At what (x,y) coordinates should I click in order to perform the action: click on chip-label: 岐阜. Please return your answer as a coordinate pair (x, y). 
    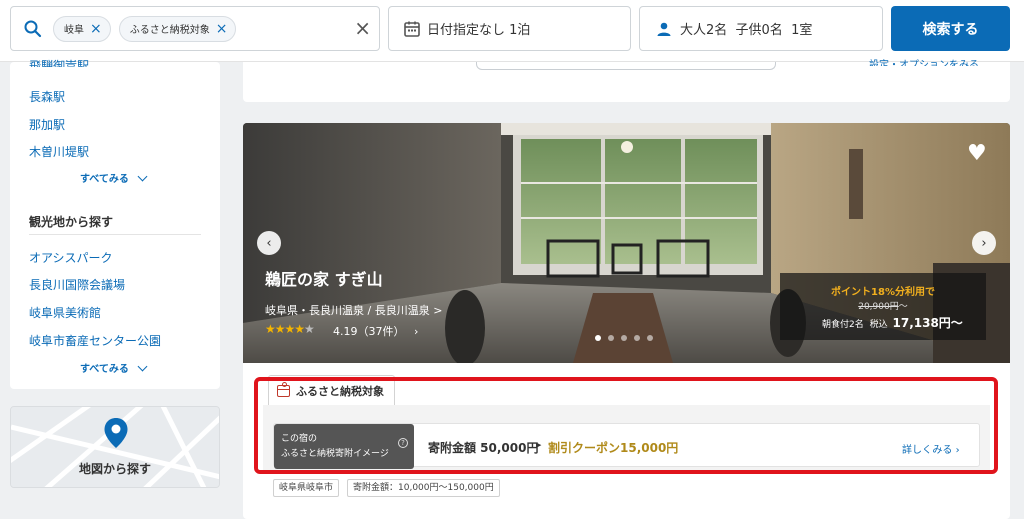
    Looking at the image, I should click on (74, 30).